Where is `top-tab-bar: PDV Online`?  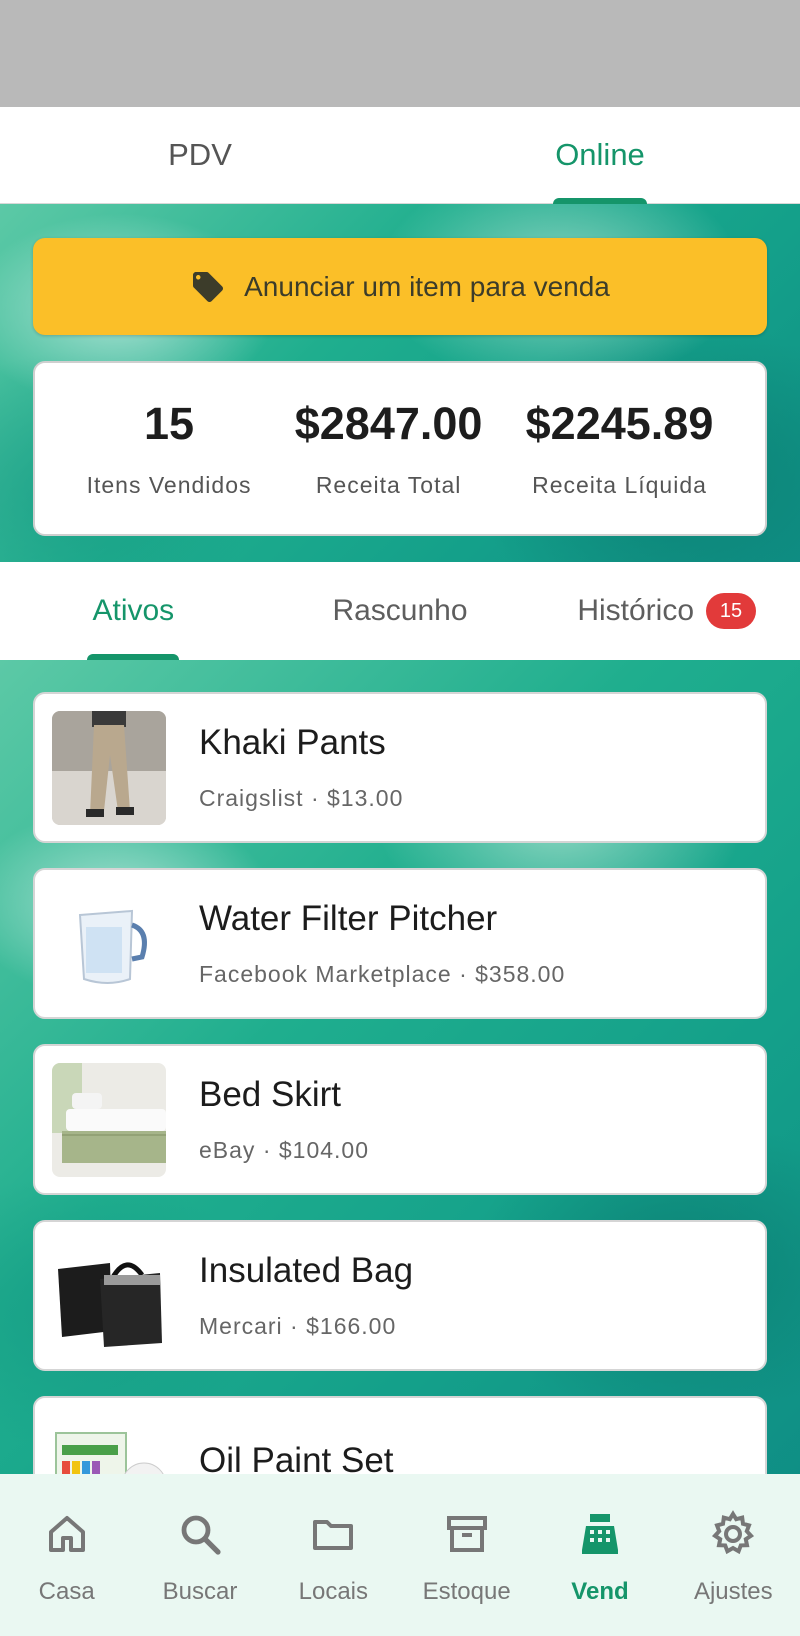 top-tab-bar: PDV Online is located at coordinates (400, 155).